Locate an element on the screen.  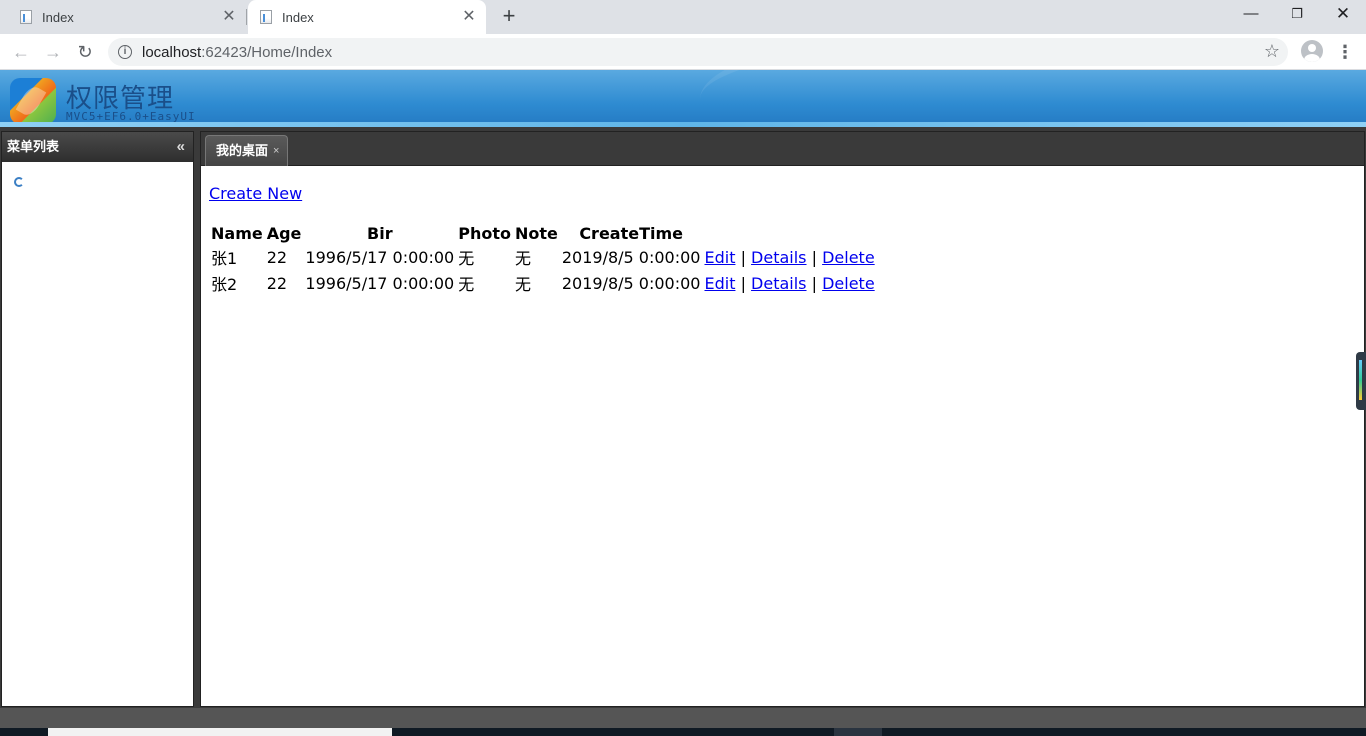
column-header-photo: Photo is located at coordinates (484, 233).